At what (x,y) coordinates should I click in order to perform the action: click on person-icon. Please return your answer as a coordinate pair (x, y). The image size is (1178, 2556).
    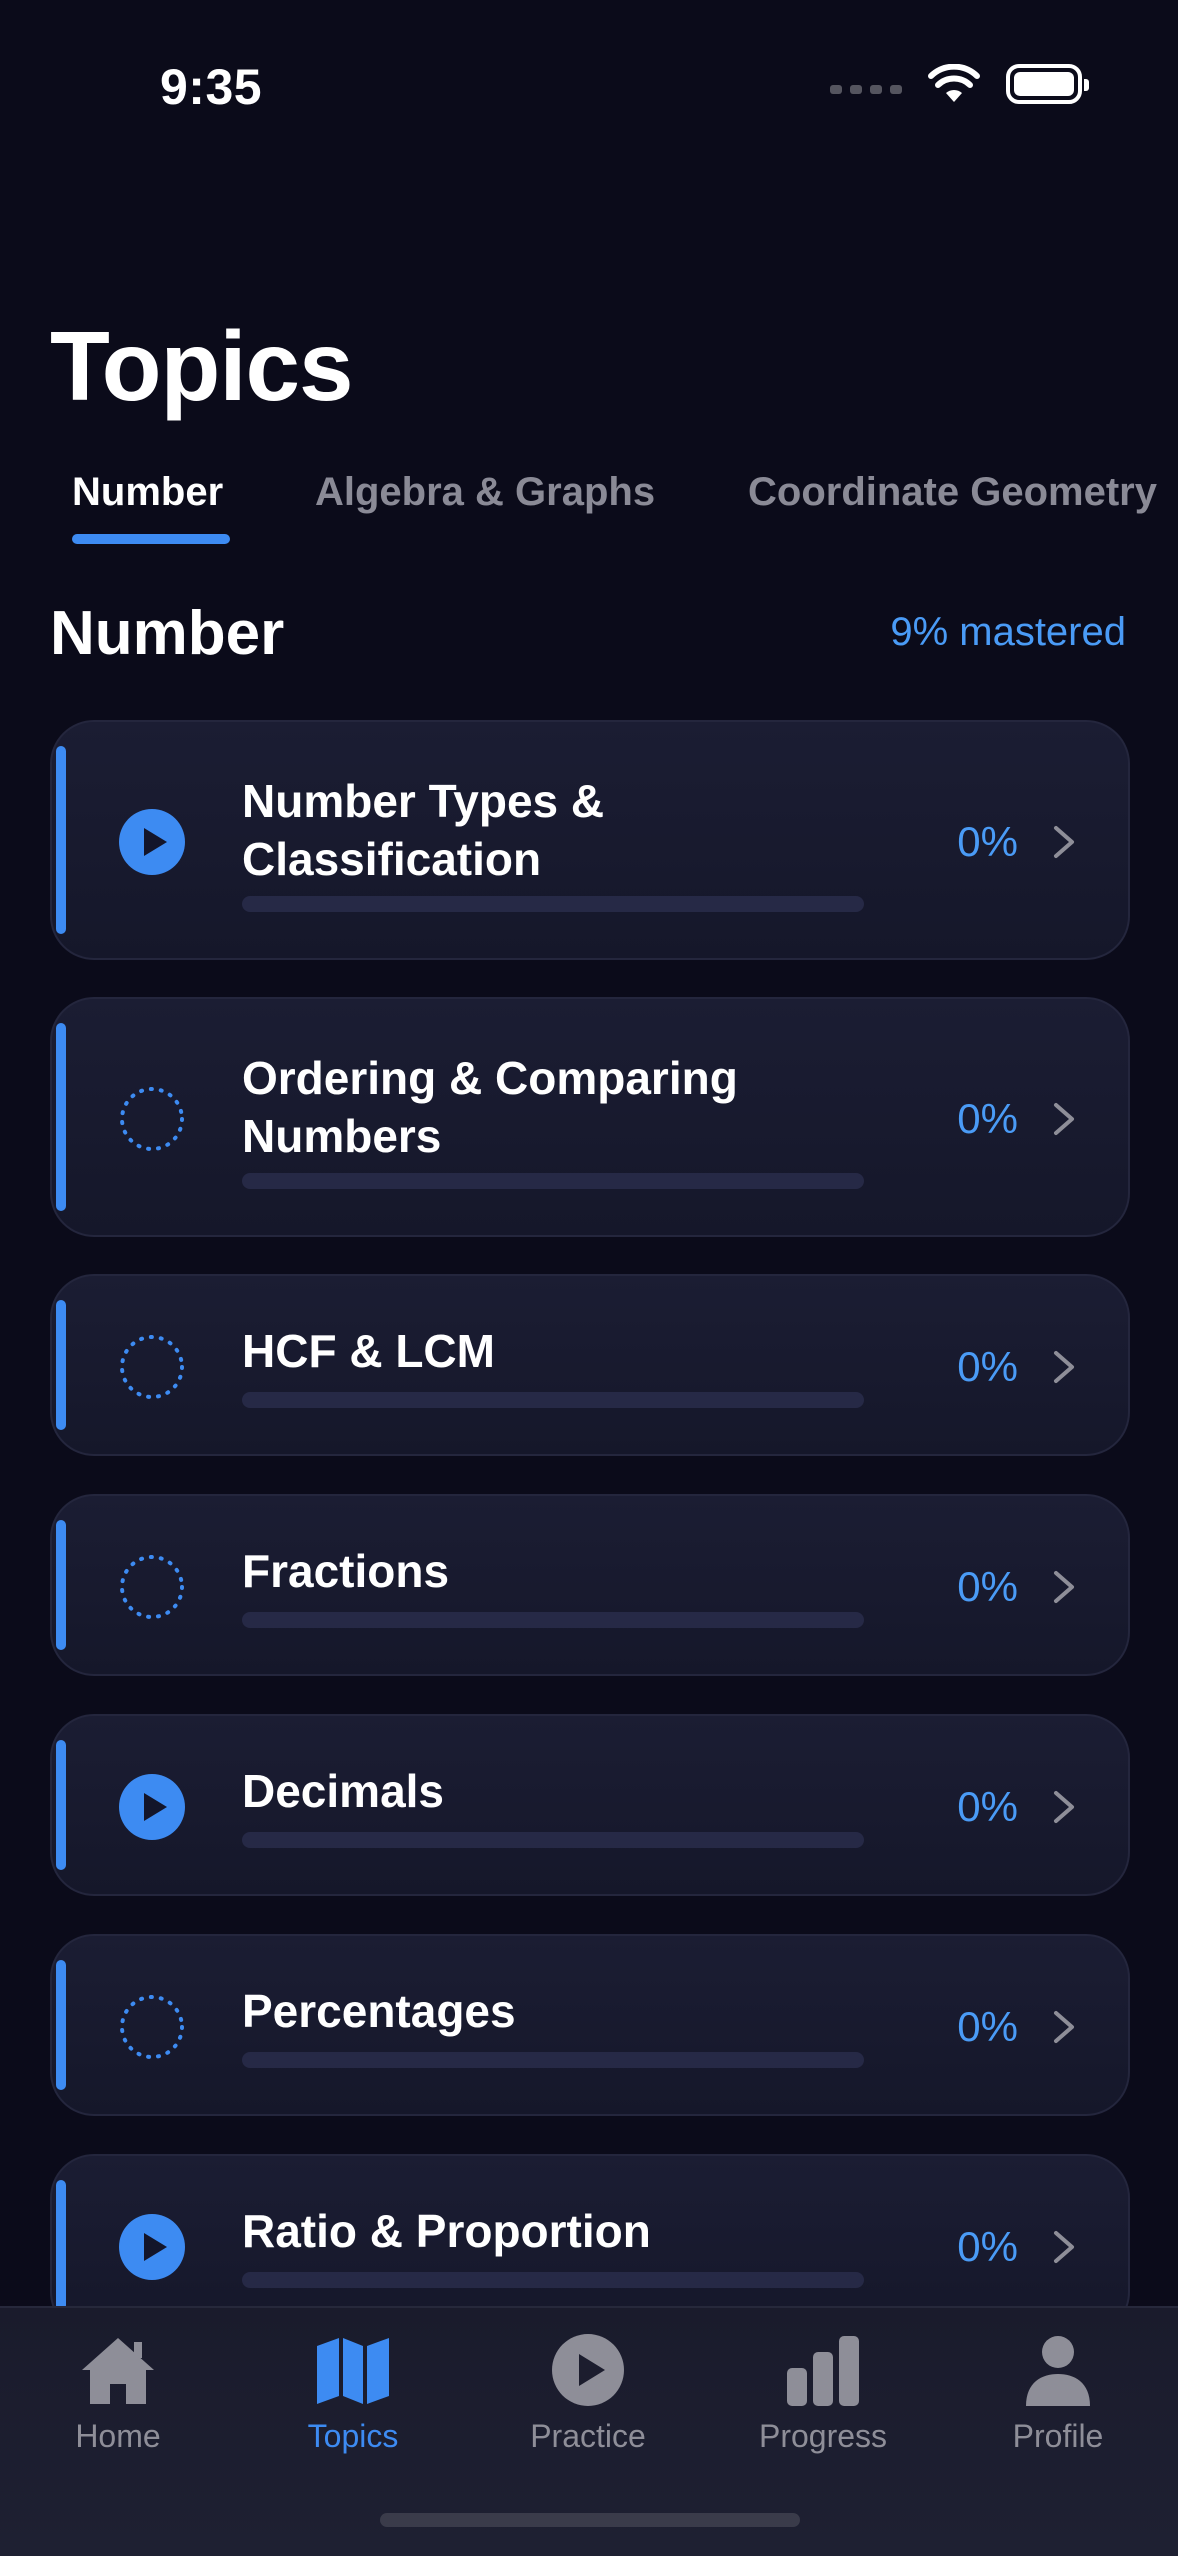
    Looking at the image, I should click on (1058, 2370).